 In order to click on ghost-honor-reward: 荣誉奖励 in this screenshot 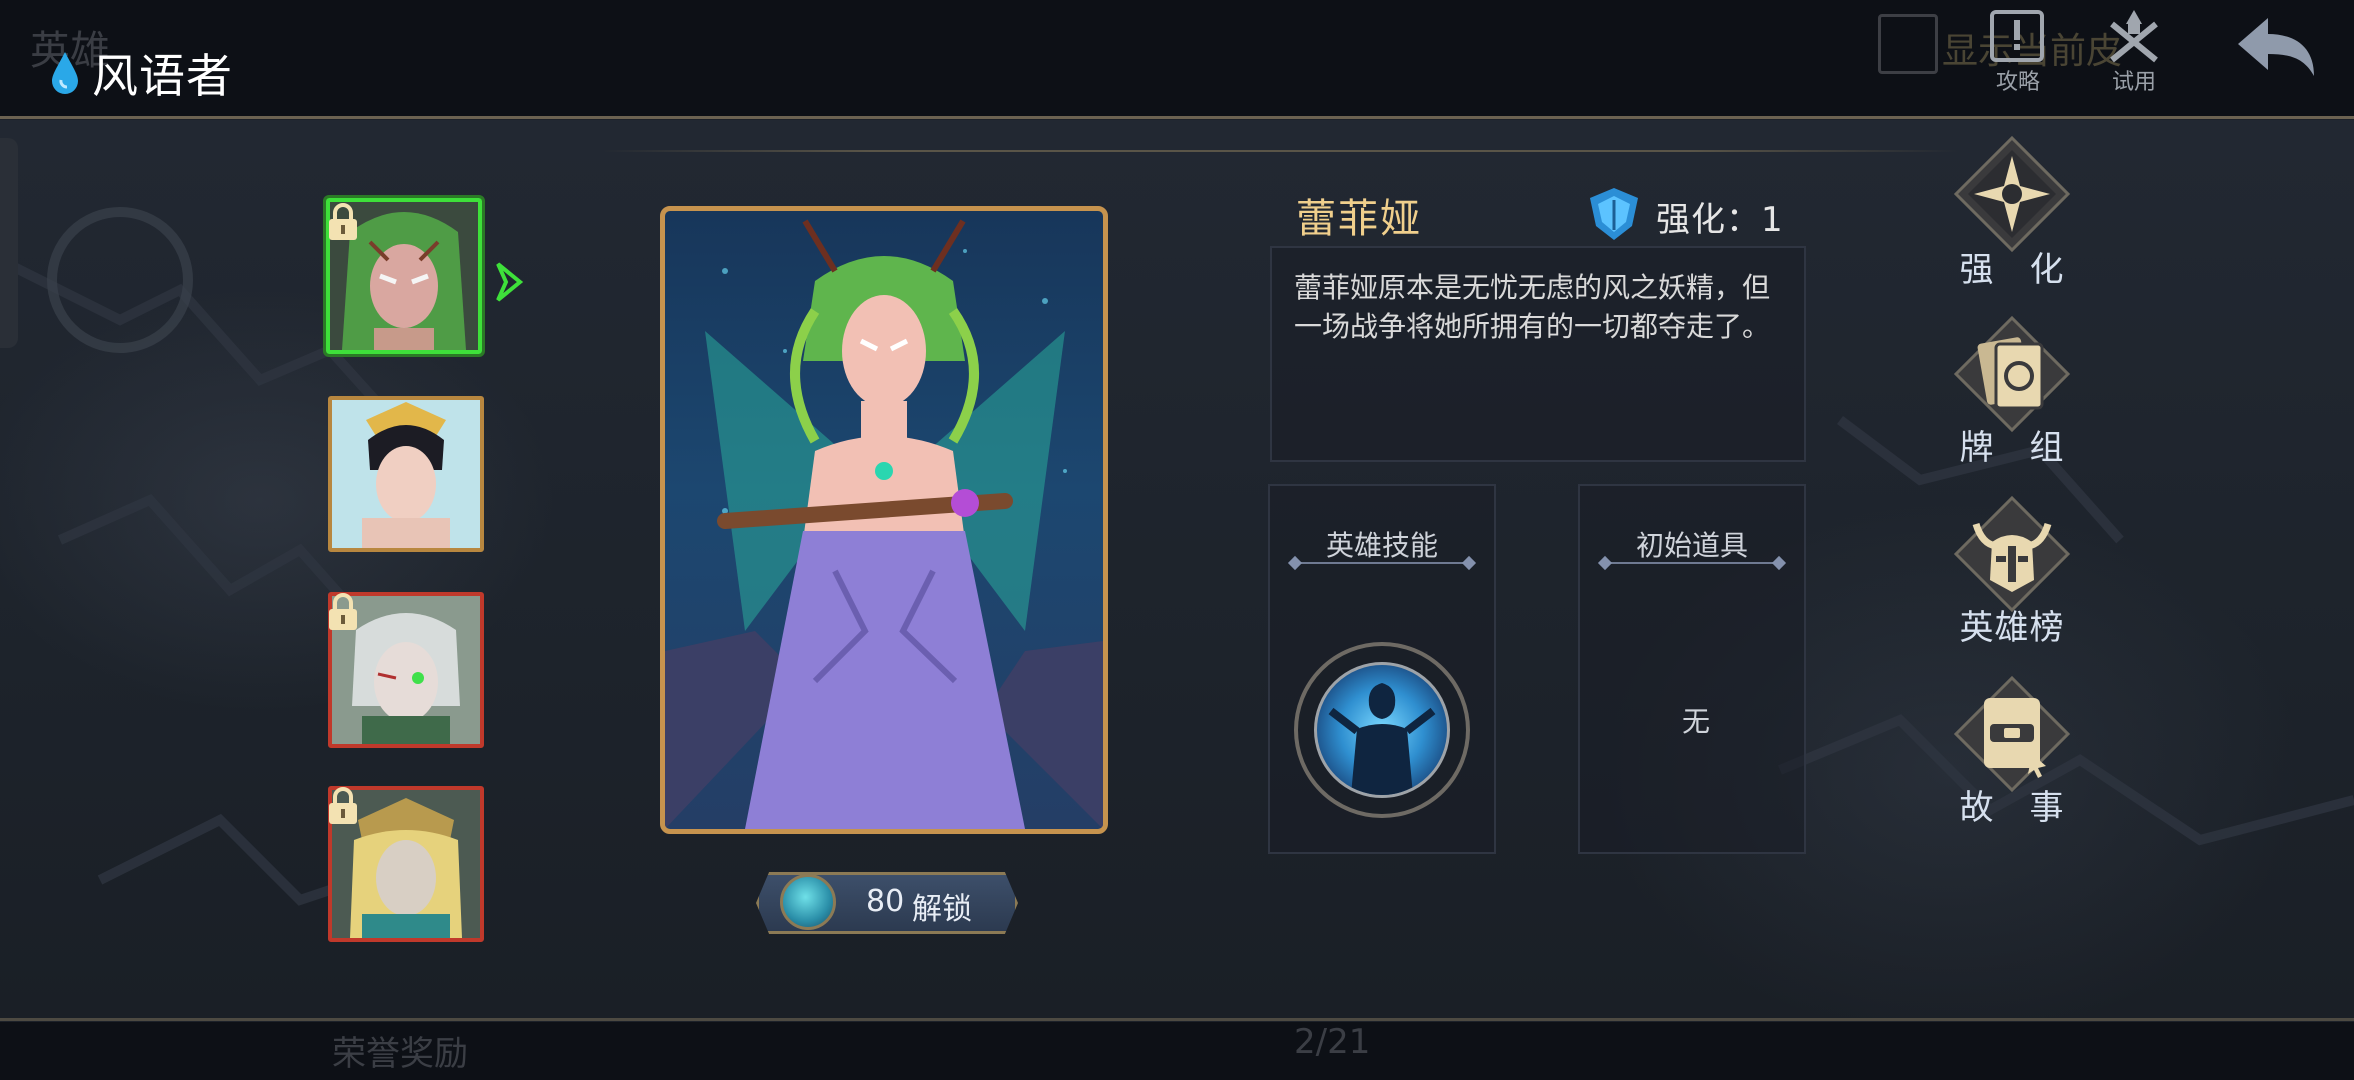, I will do `click(400, 1054)`.